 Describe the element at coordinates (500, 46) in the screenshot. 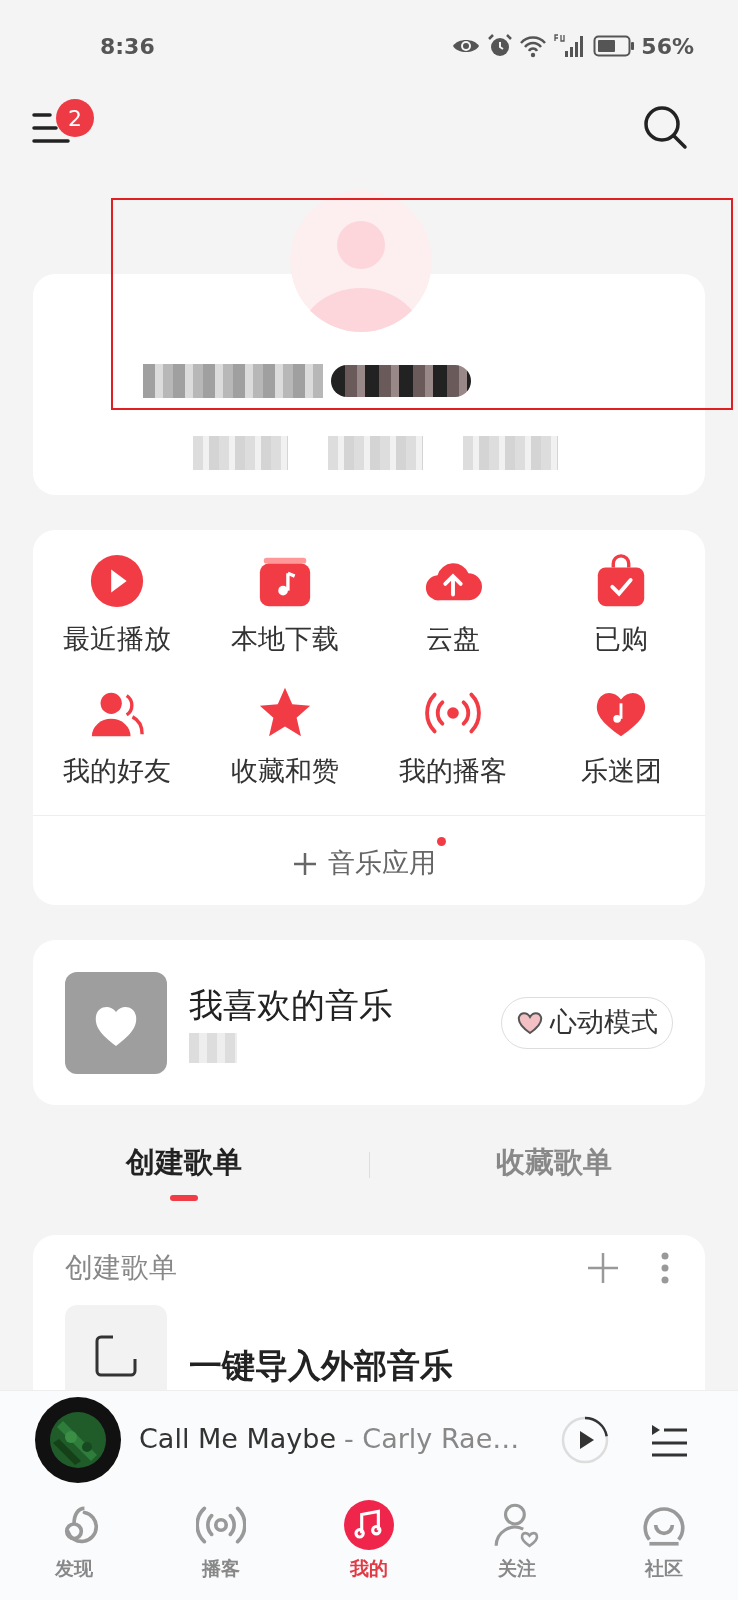

I see `alarm-icon` at that location.